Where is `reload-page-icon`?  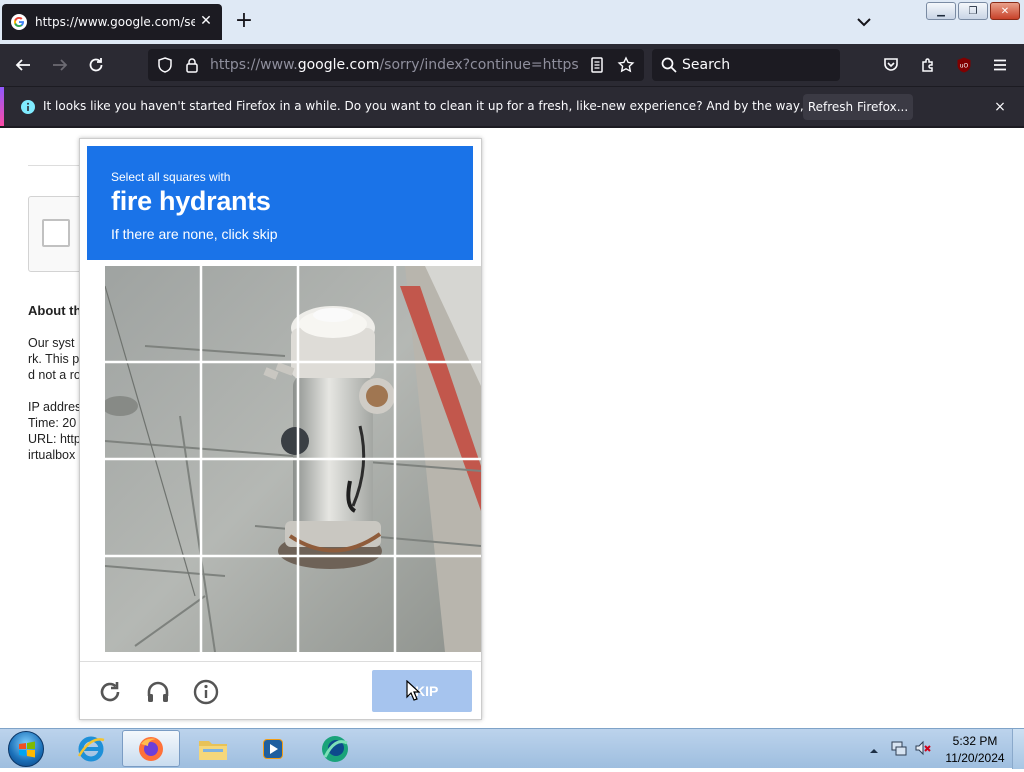 reload-page-icon is located at coordinates (96, 65).